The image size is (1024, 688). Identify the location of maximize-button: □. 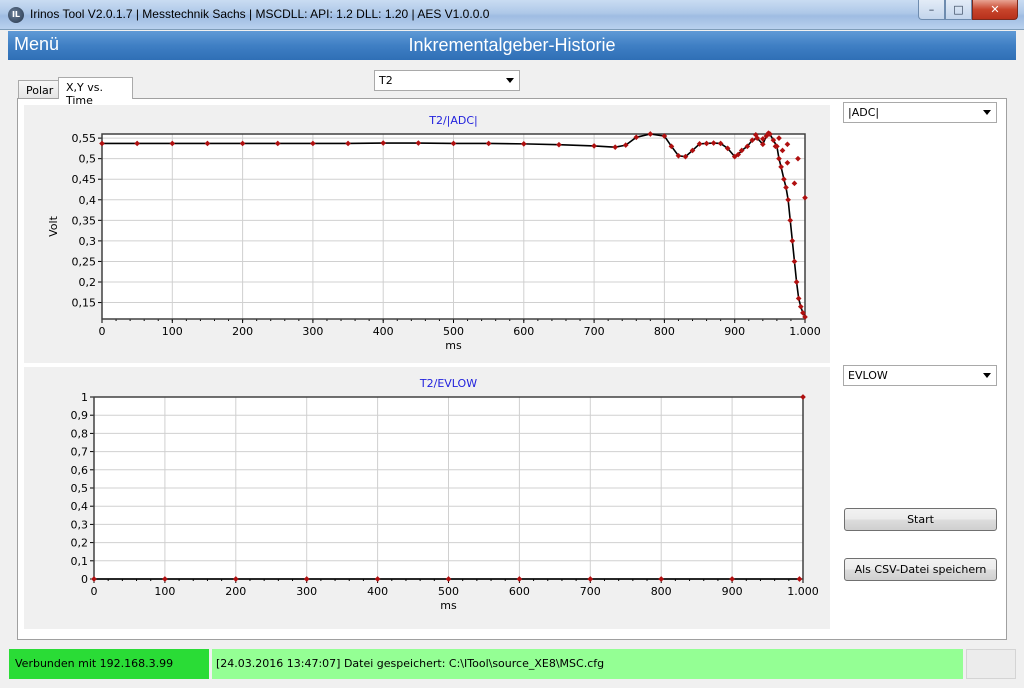
(958, 10).